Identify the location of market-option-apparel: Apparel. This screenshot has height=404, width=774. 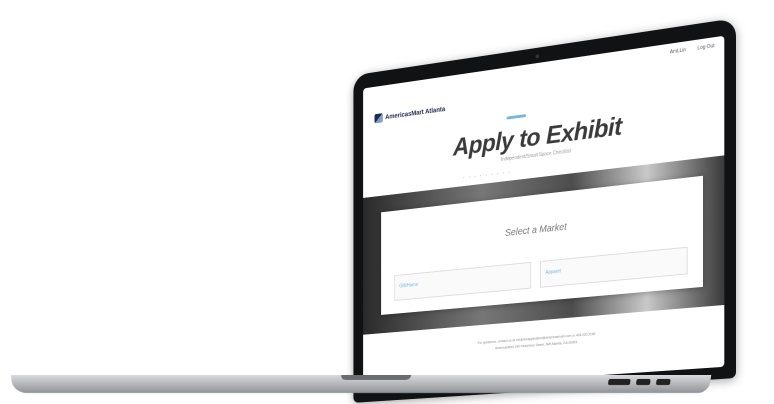
(614, 267).